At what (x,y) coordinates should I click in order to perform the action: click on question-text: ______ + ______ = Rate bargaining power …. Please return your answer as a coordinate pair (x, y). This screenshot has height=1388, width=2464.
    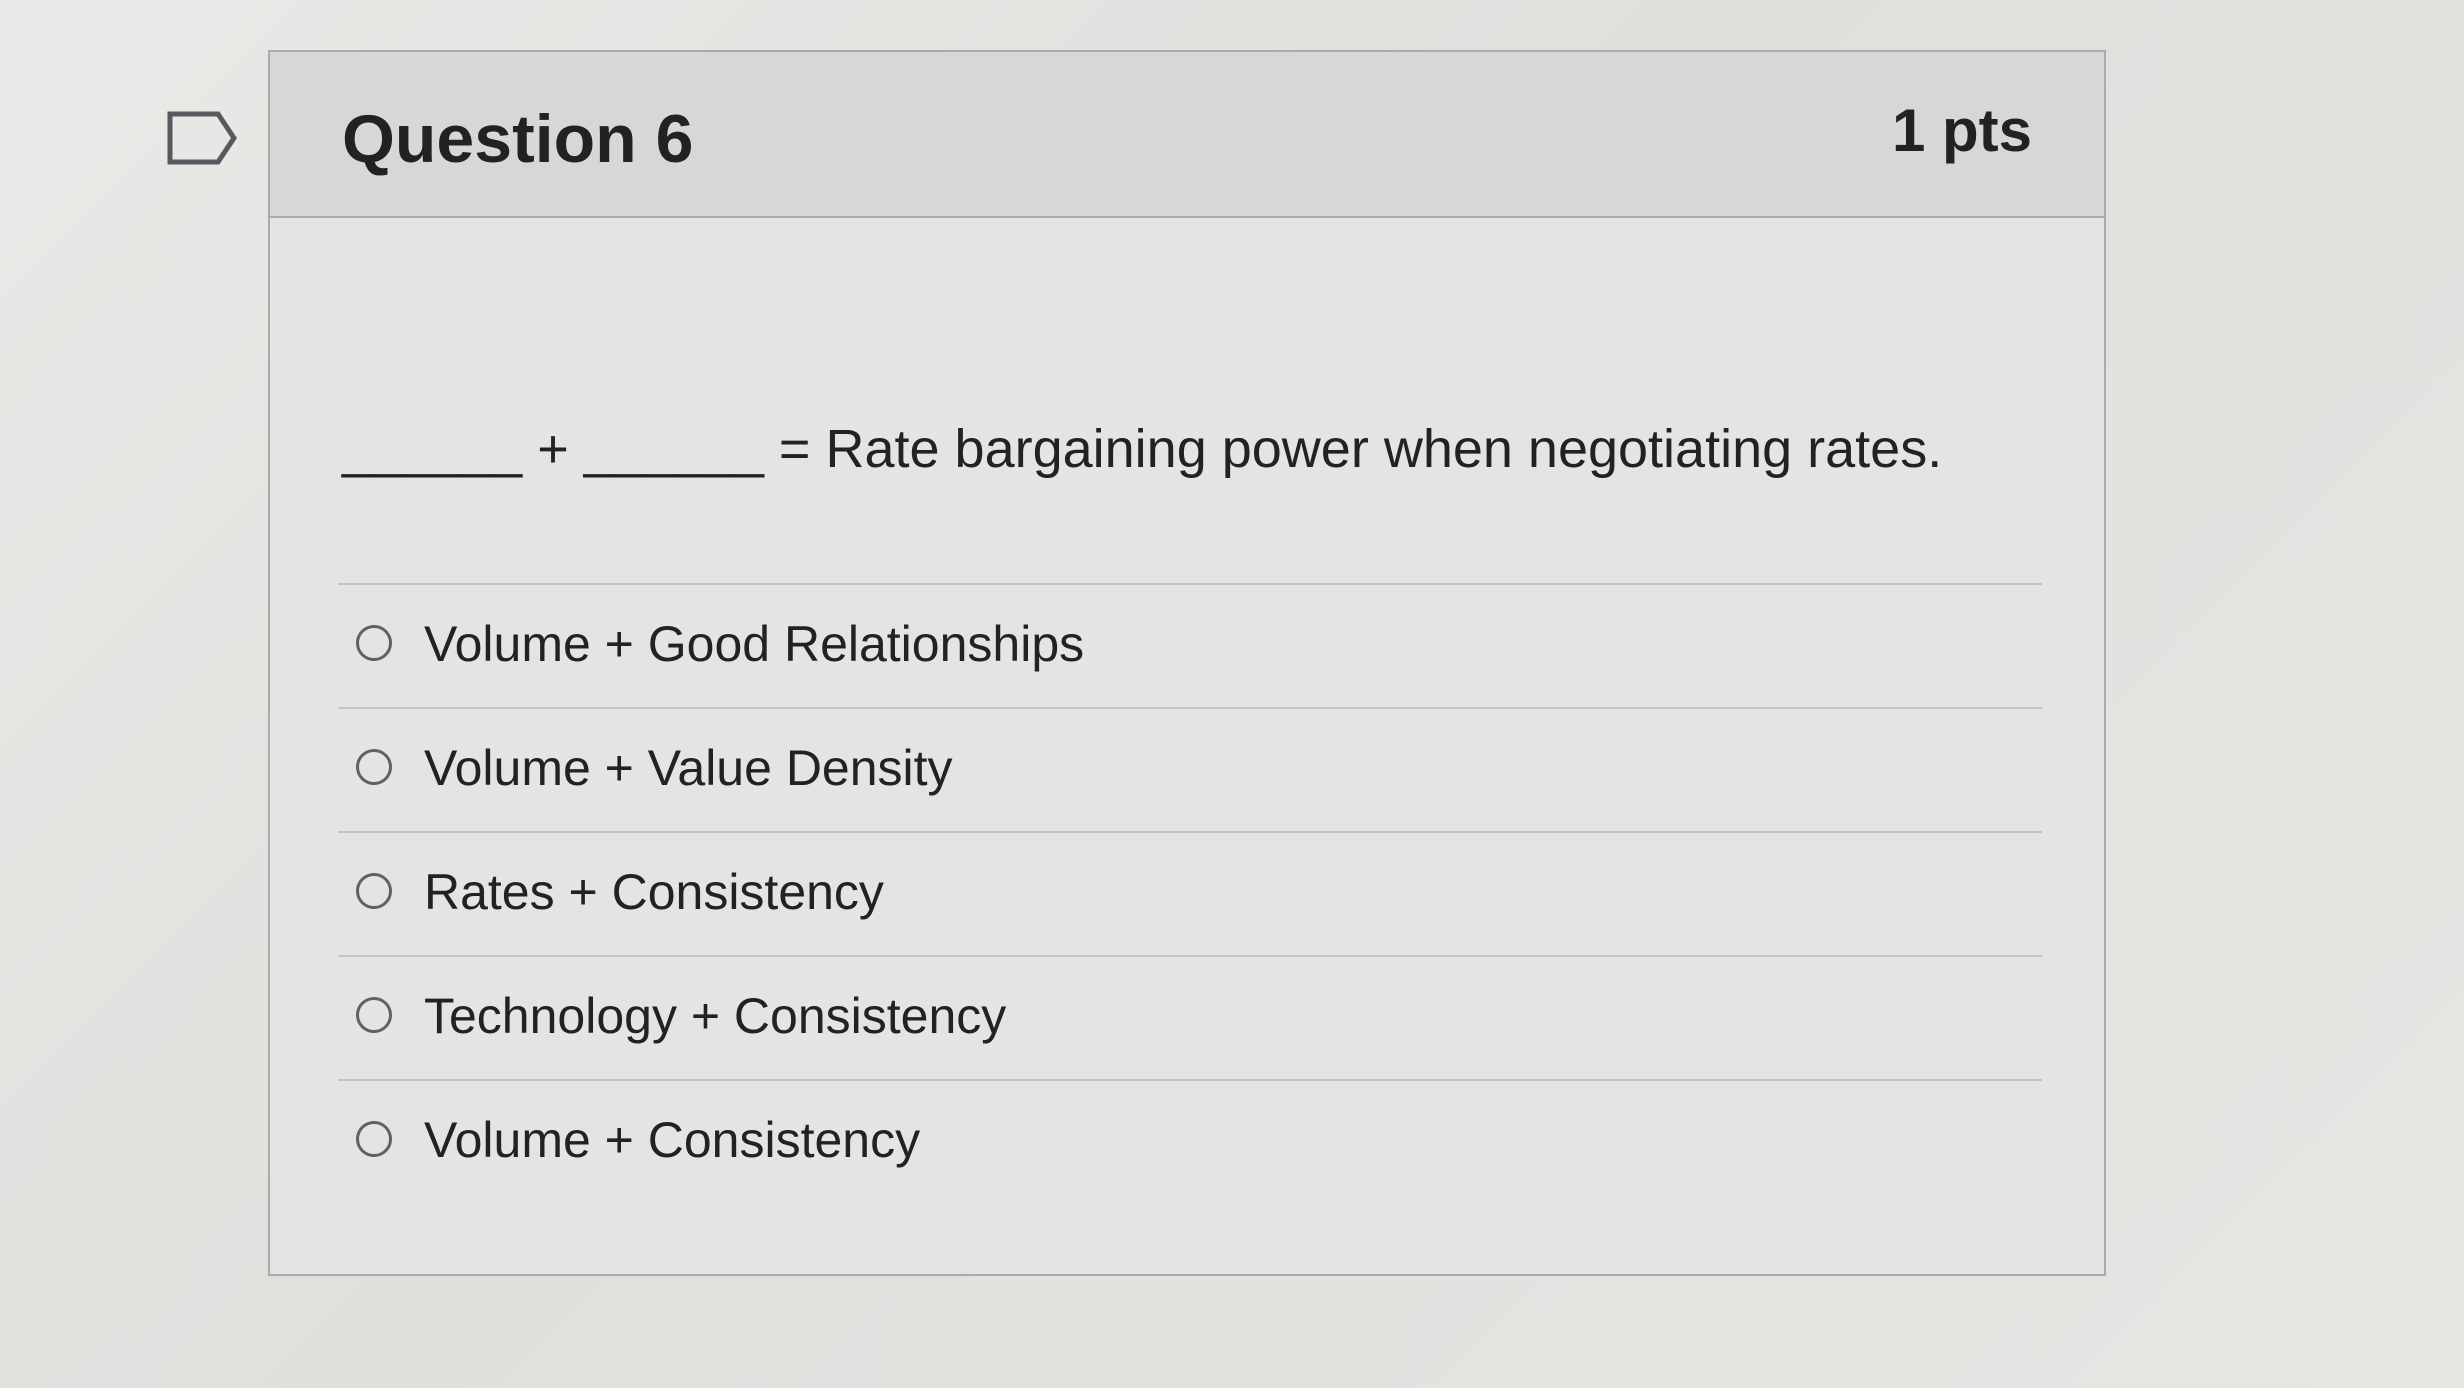
    Looking at the image, I should click on (1142, 449).